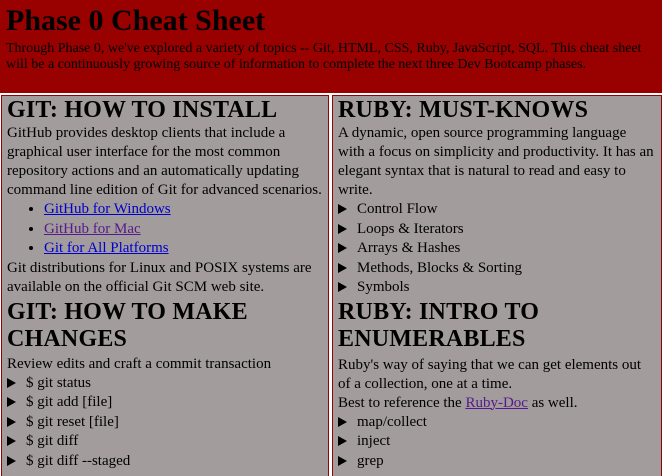 This screenshot has width=662, height=476. Describe the element at coordinates (497, 462) in the screenshot. I see `disclosure-item: grep` at that location.